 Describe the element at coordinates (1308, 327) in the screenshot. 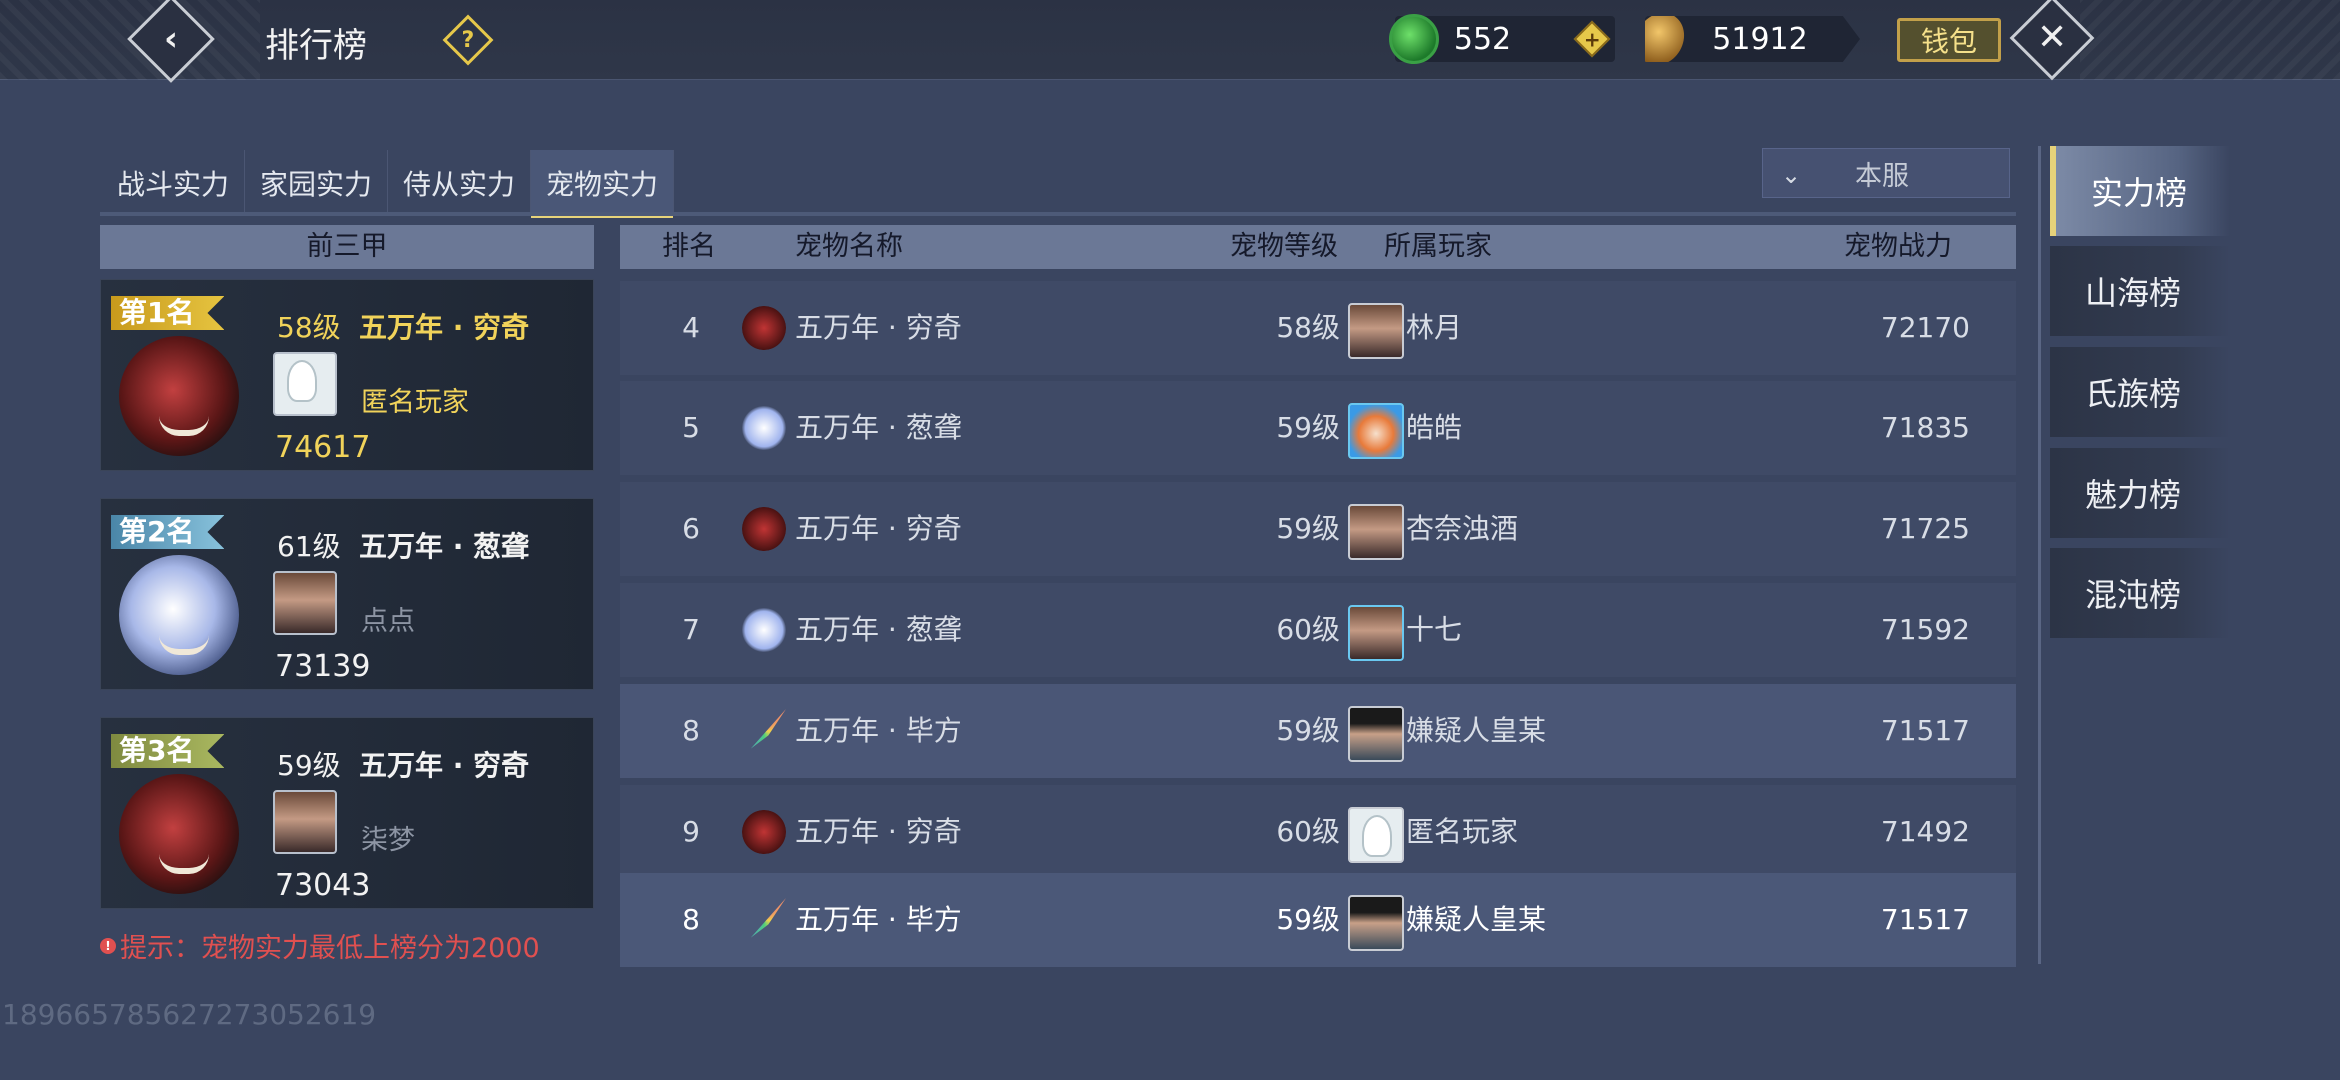

I see `row-pet-level: 58级` at that location.